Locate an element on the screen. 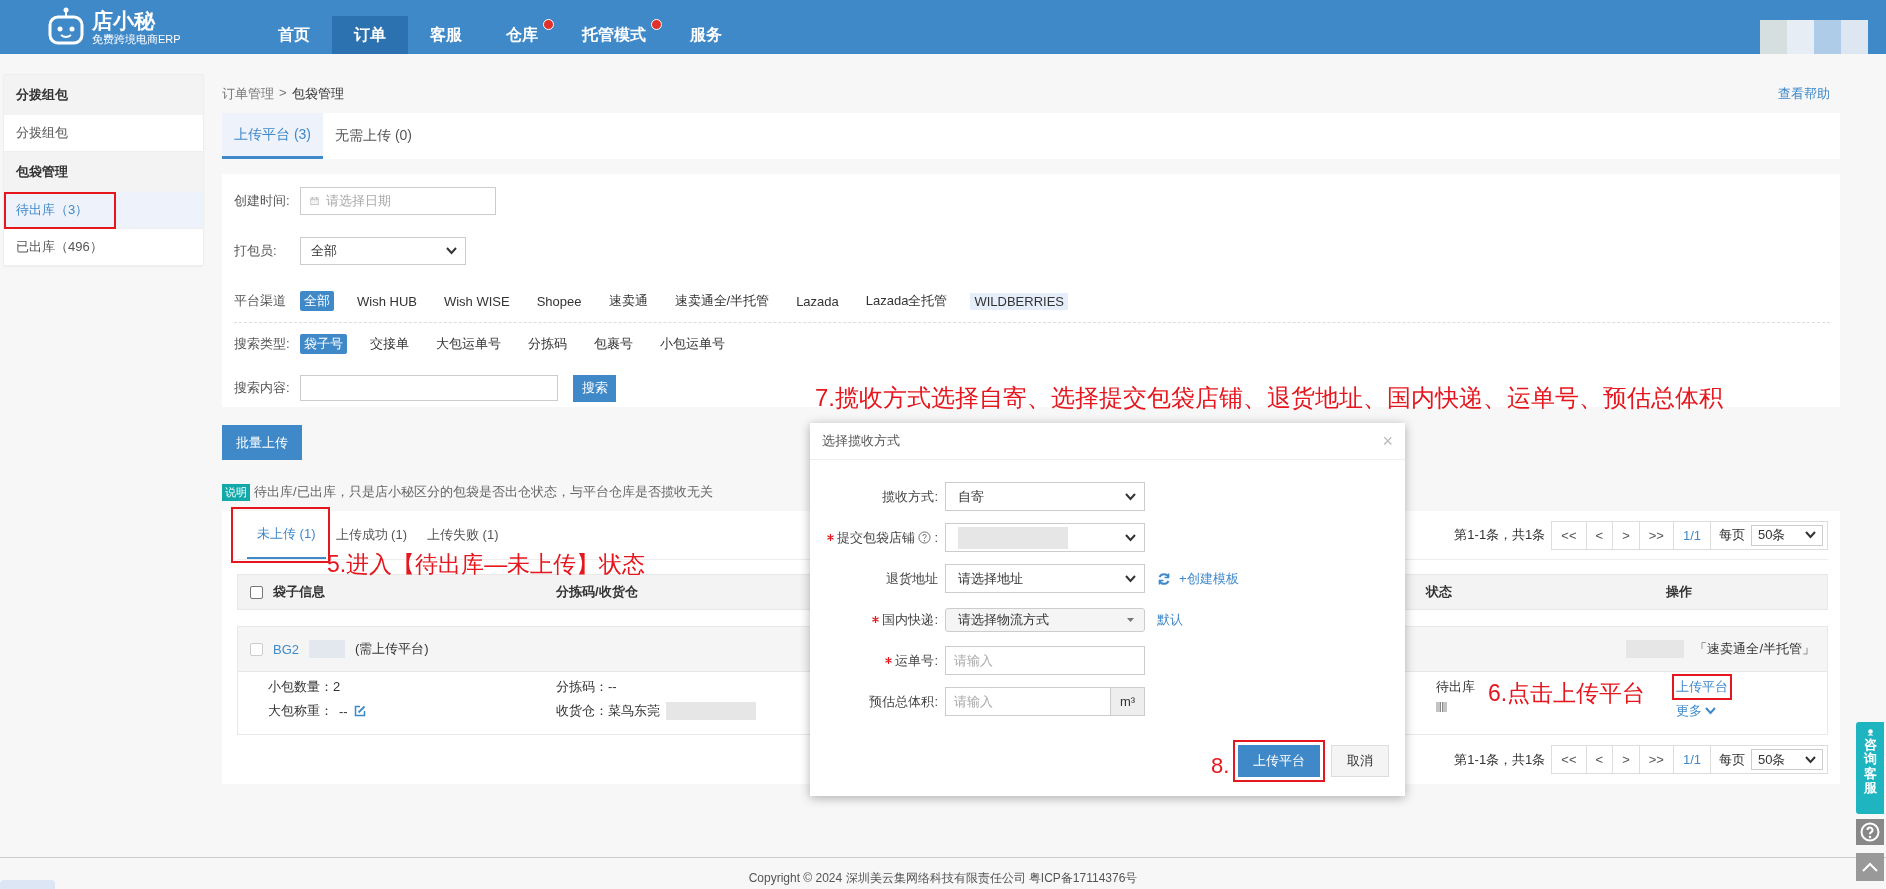 The image size is (1886, 889). filter-label: 平台渠道 is located at coordinates (260, 301).